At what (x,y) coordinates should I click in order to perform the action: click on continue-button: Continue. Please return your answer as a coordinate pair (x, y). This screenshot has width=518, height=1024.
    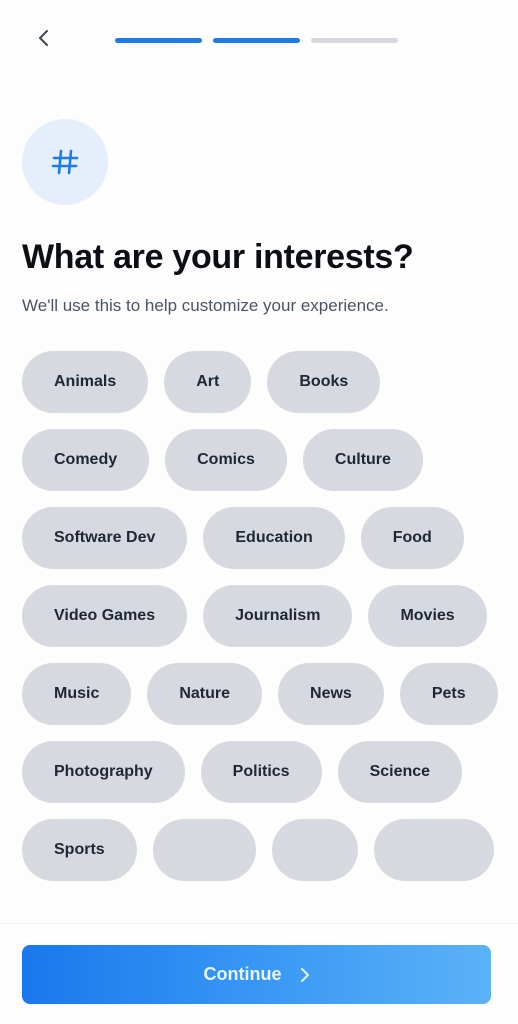
    Looking at the image, I should click on (256, 974).